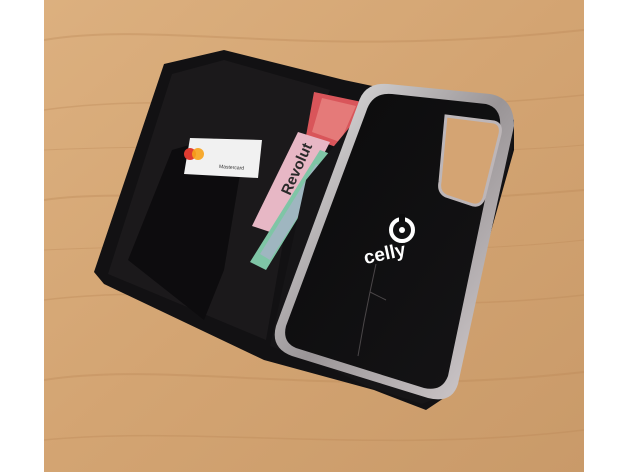  I want to click on mastercard-card: Mastercard, so click(223, 158).